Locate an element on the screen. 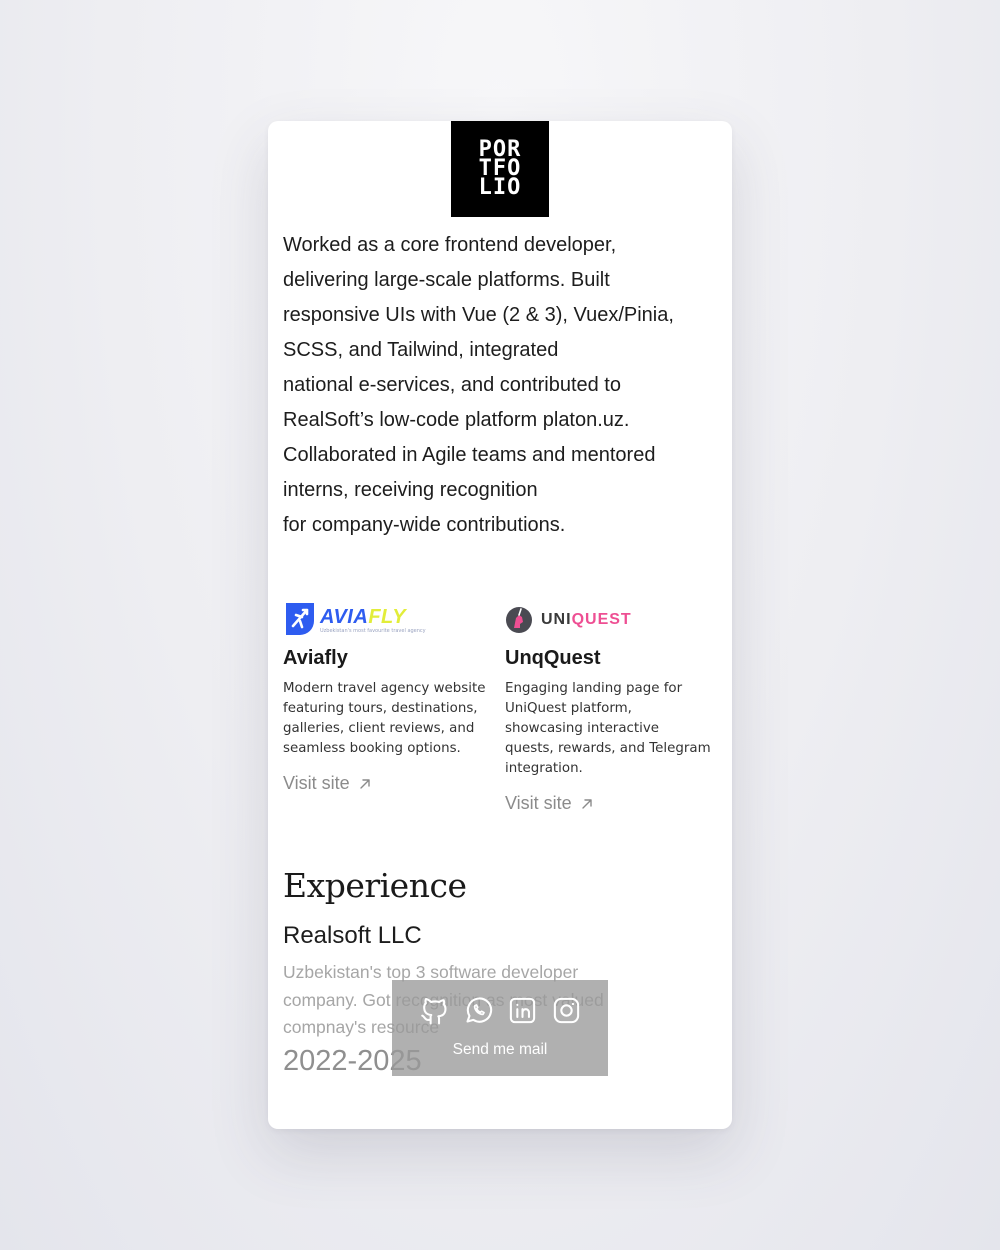 This screenshot has width=1000, height=1250. aviafly-word-a: AVIA is located at coordinates (344, 616).